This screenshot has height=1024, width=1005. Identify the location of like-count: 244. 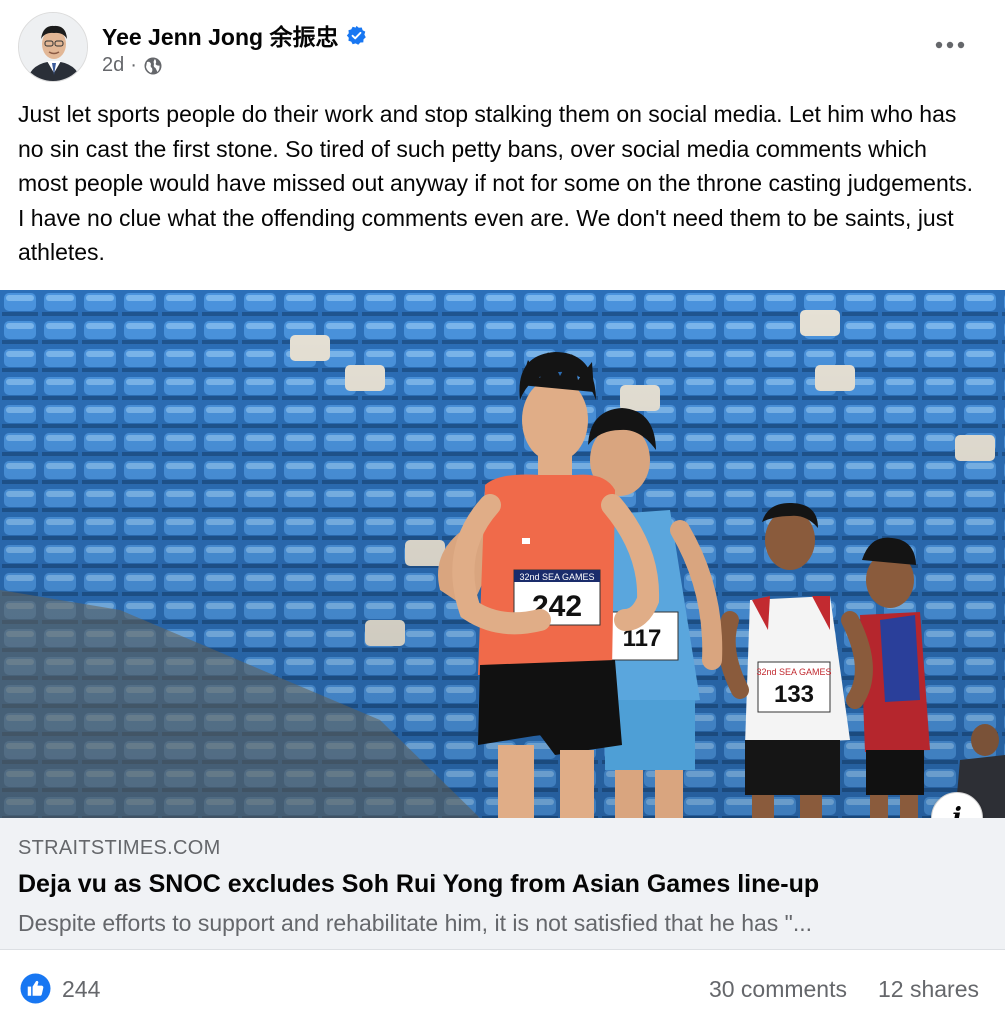
(81, 989).